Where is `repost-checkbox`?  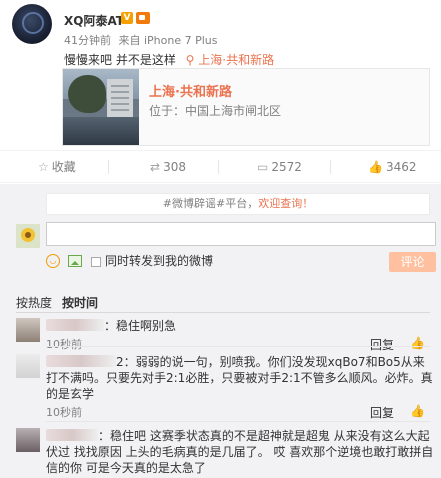
repost-checkbox is located at coordinates (96, 262).